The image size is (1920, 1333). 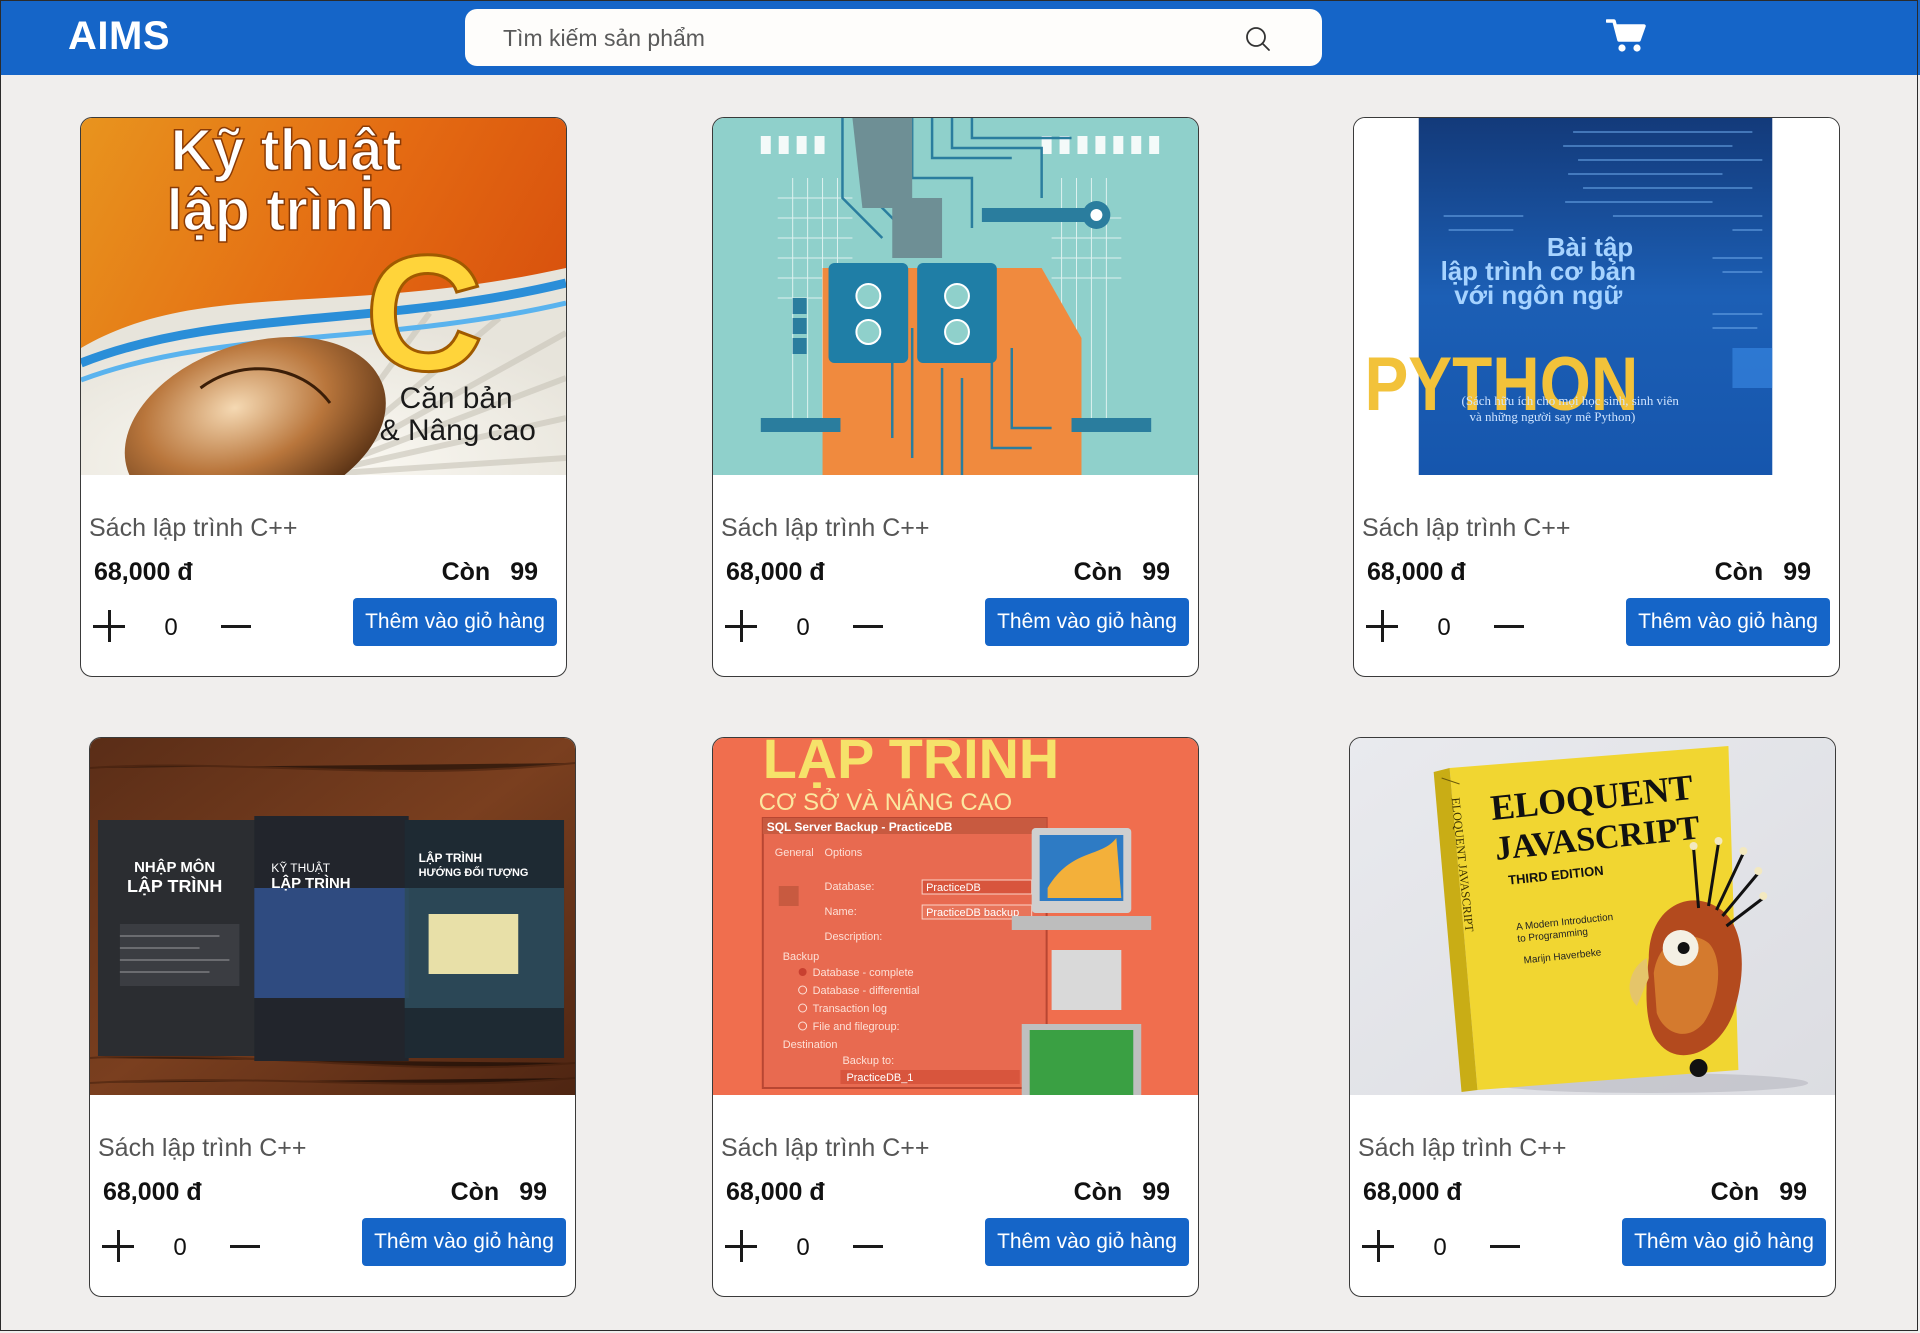 I want to click on product-image, so click(x=955, y=296).